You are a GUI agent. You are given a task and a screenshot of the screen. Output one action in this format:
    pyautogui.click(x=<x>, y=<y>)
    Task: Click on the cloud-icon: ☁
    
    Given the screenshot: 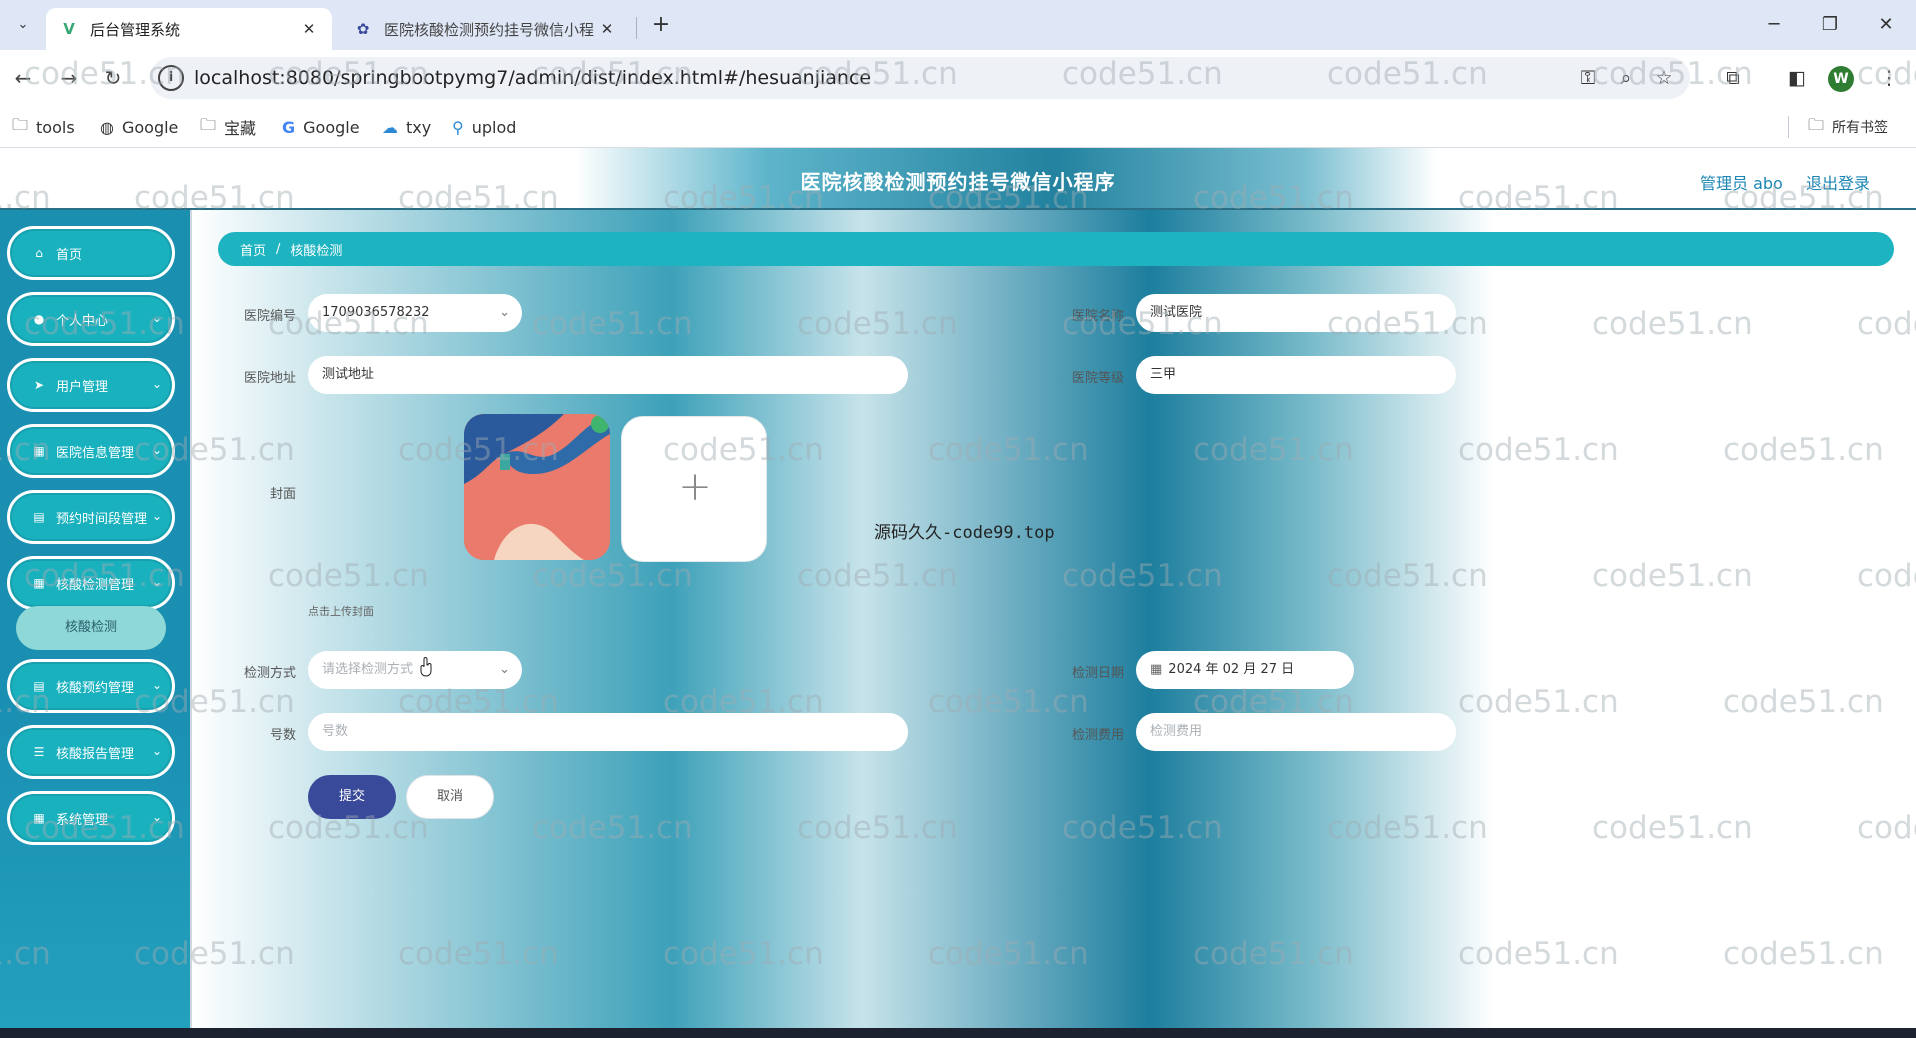 What is the action you would take?
    pyautogui.click(x=390, y=127)
    